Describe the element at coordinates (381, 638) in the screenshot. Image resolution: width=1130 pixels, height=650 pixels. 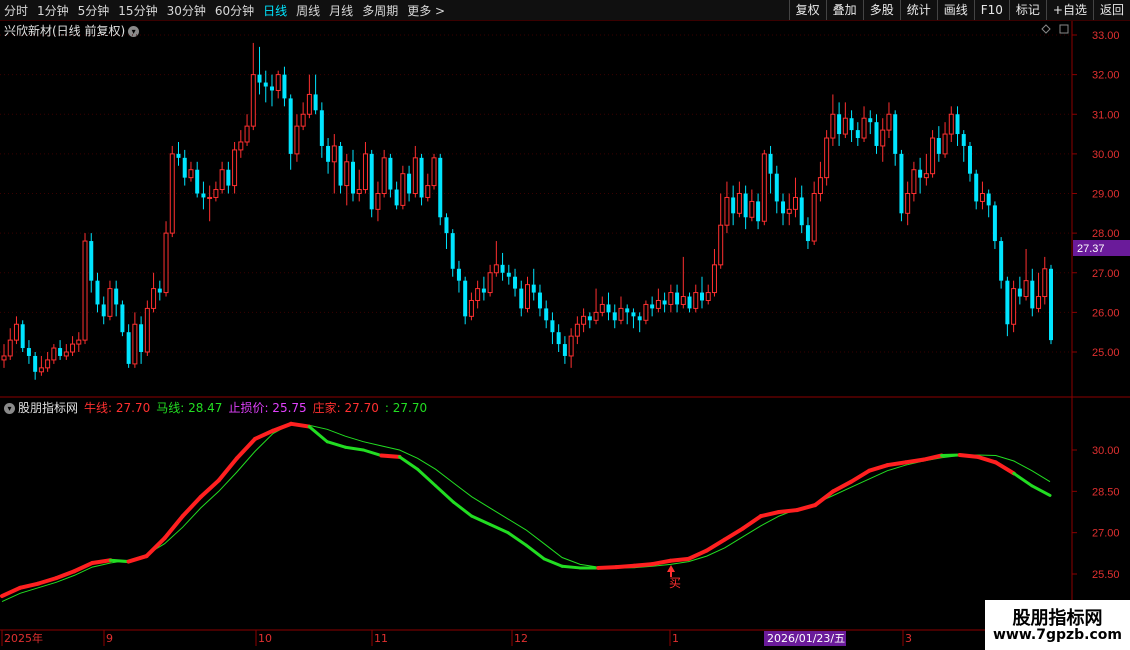
I see `date-tick-label: 11` at that location.